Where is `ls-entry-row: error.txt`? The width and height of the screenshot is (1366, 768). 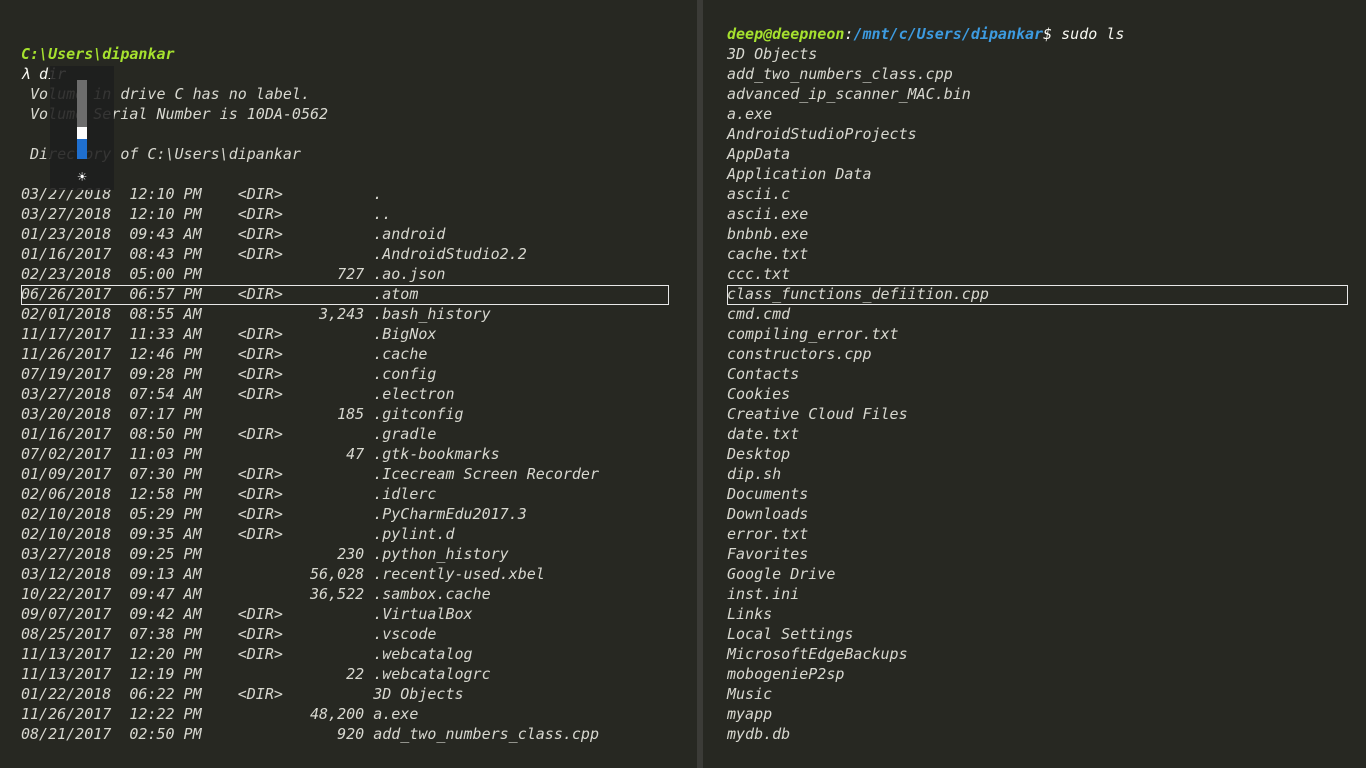
ls-entry-row: error.txt is located at coordinates (768, 534).